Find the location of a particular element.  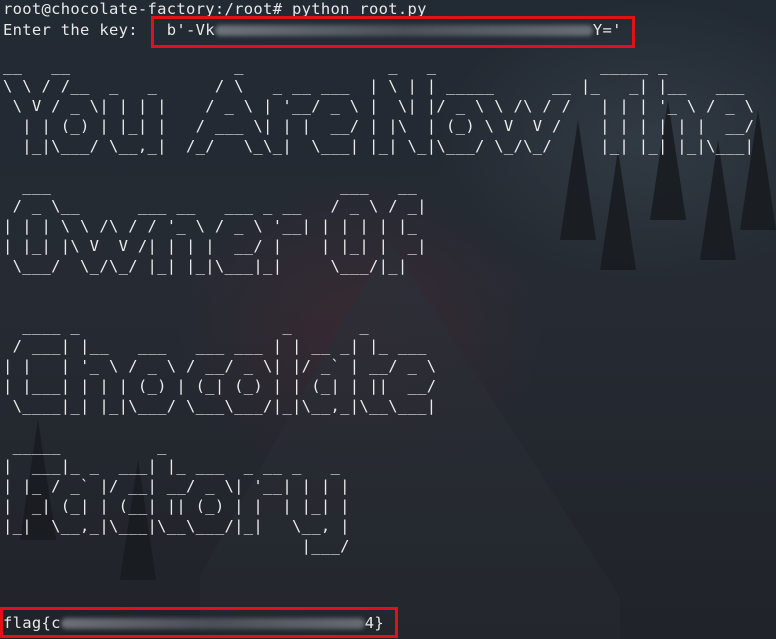

flag-highlight-box is located at coordinates (199, 622).